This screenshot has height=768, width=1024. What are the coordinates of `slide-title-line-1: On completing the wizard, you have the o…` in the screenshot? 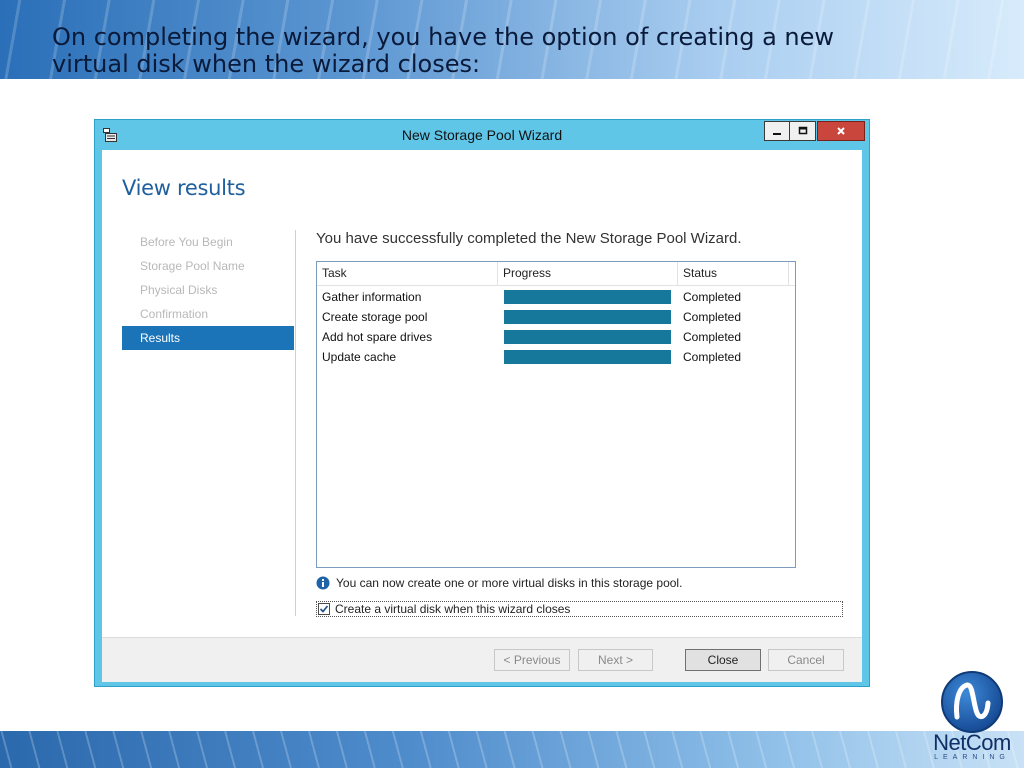 It's located at (443, 37).